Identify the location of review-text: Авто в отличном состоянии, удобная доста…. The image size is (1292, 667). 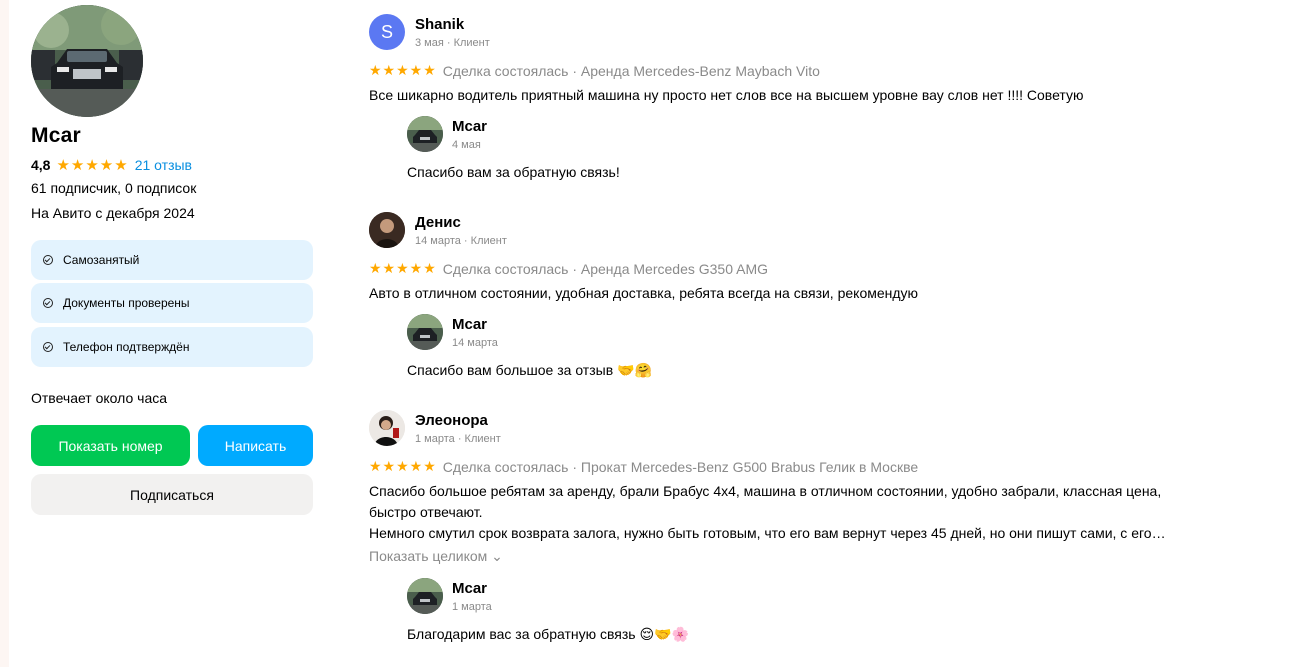
(644, 293).